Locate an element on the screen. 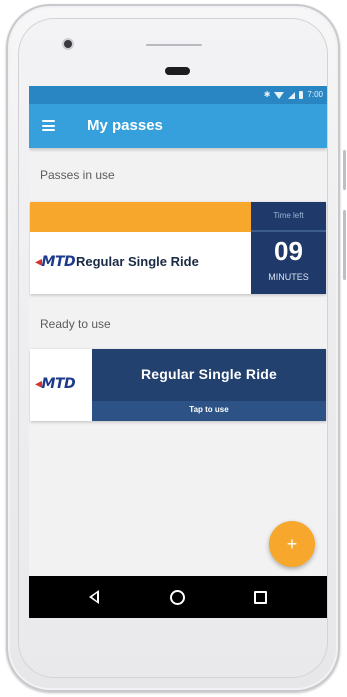  android-nav-bar is located at coordinates (178, 597).